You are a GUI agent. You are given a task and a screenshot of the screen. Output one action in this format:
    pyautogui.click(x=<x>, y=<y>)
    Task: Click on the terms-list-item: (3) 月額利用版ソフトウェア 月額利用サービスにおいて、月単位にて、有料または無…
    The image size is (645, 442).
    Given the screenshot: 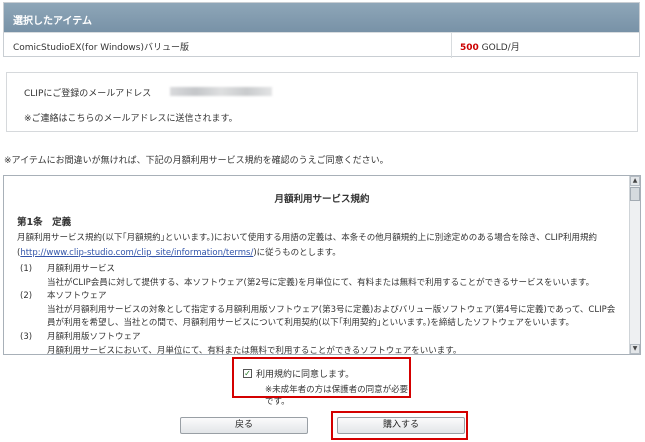 What is the action you would take?
    pyautogui.click(x=320, y=343)
    